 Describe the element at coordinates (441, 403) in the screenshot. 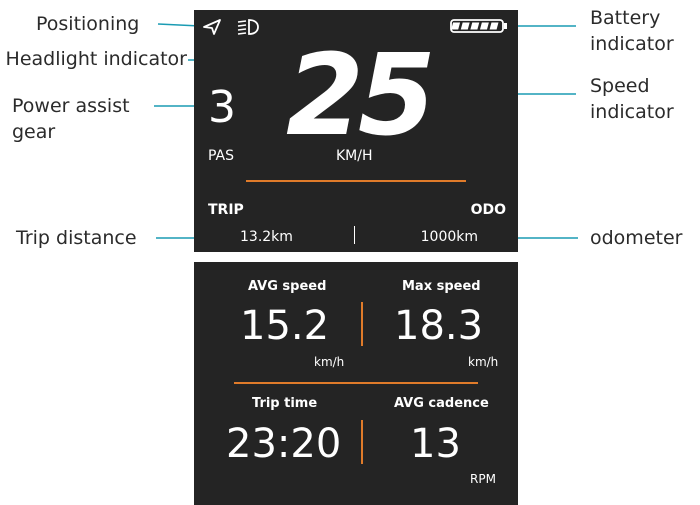

I see `avg-cadence-label: AVG cadence` at that location.